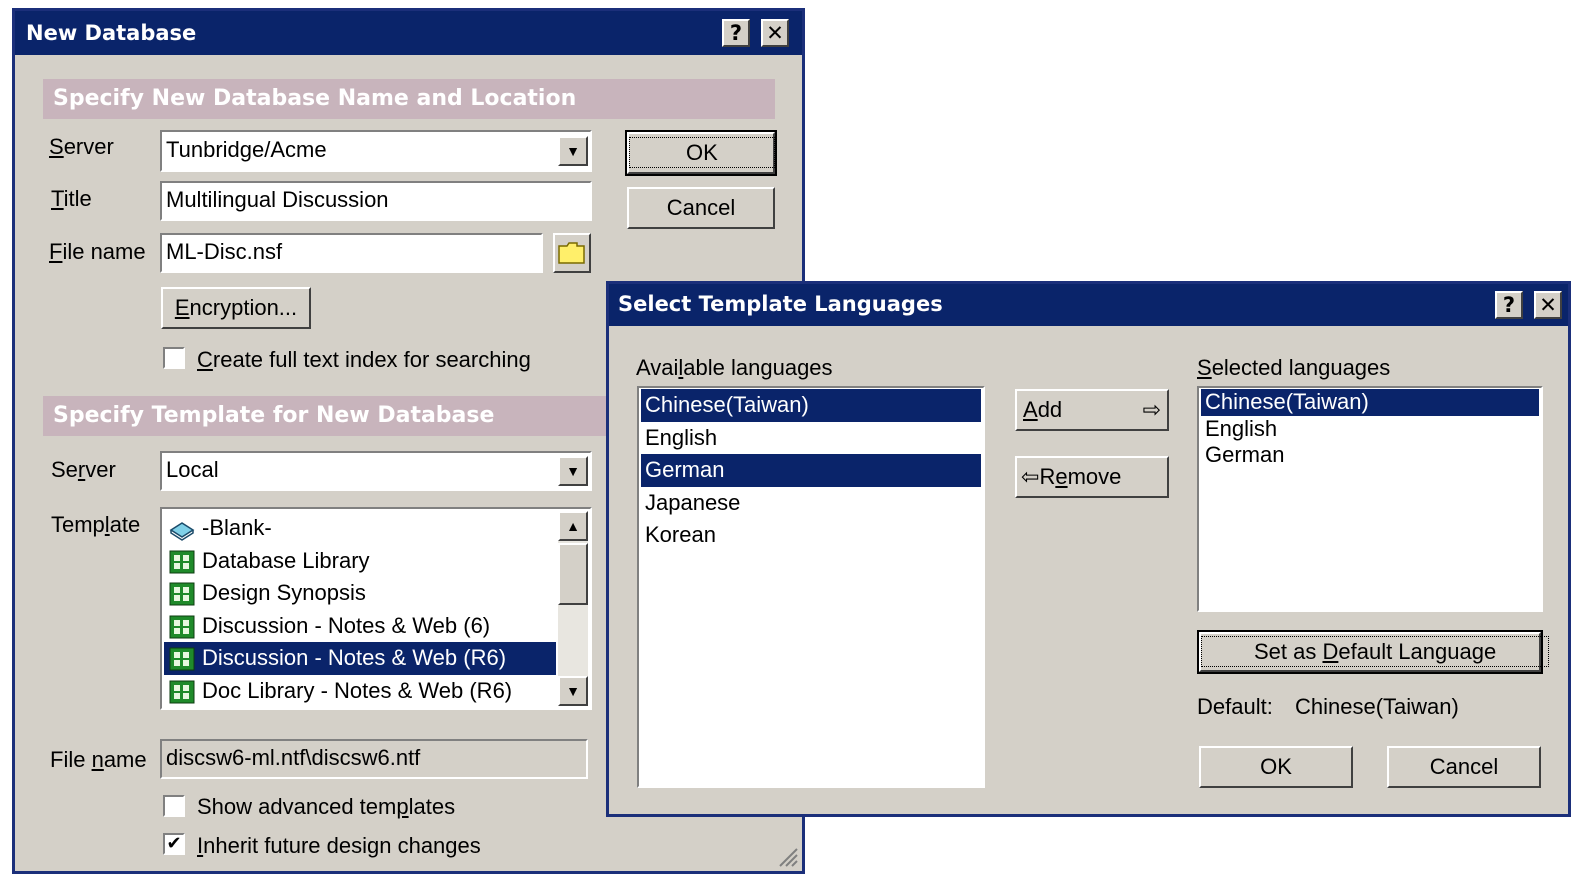  What do you see at coordinates (573, 526) in the screenshot?
I see `scroll-up-button: ▲` at bounding box center [573, 526].